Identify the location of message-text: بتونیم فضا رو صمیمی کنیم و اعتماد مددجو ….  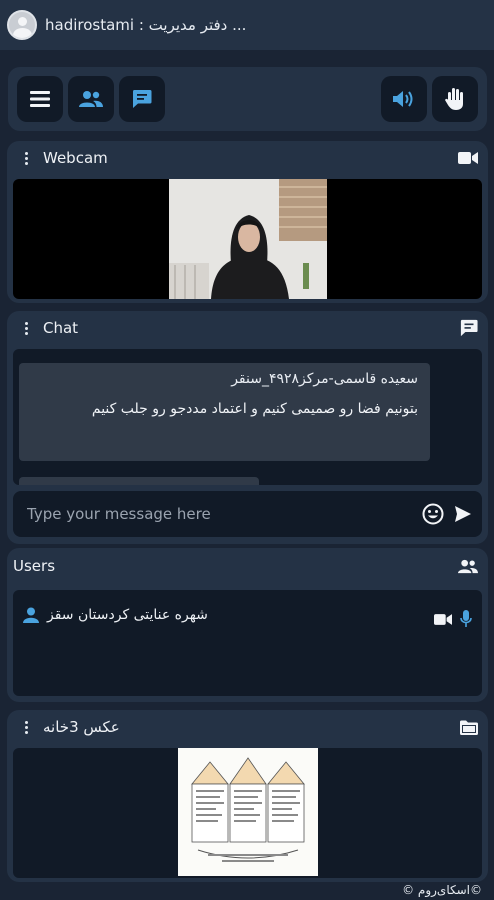
(254, 409).